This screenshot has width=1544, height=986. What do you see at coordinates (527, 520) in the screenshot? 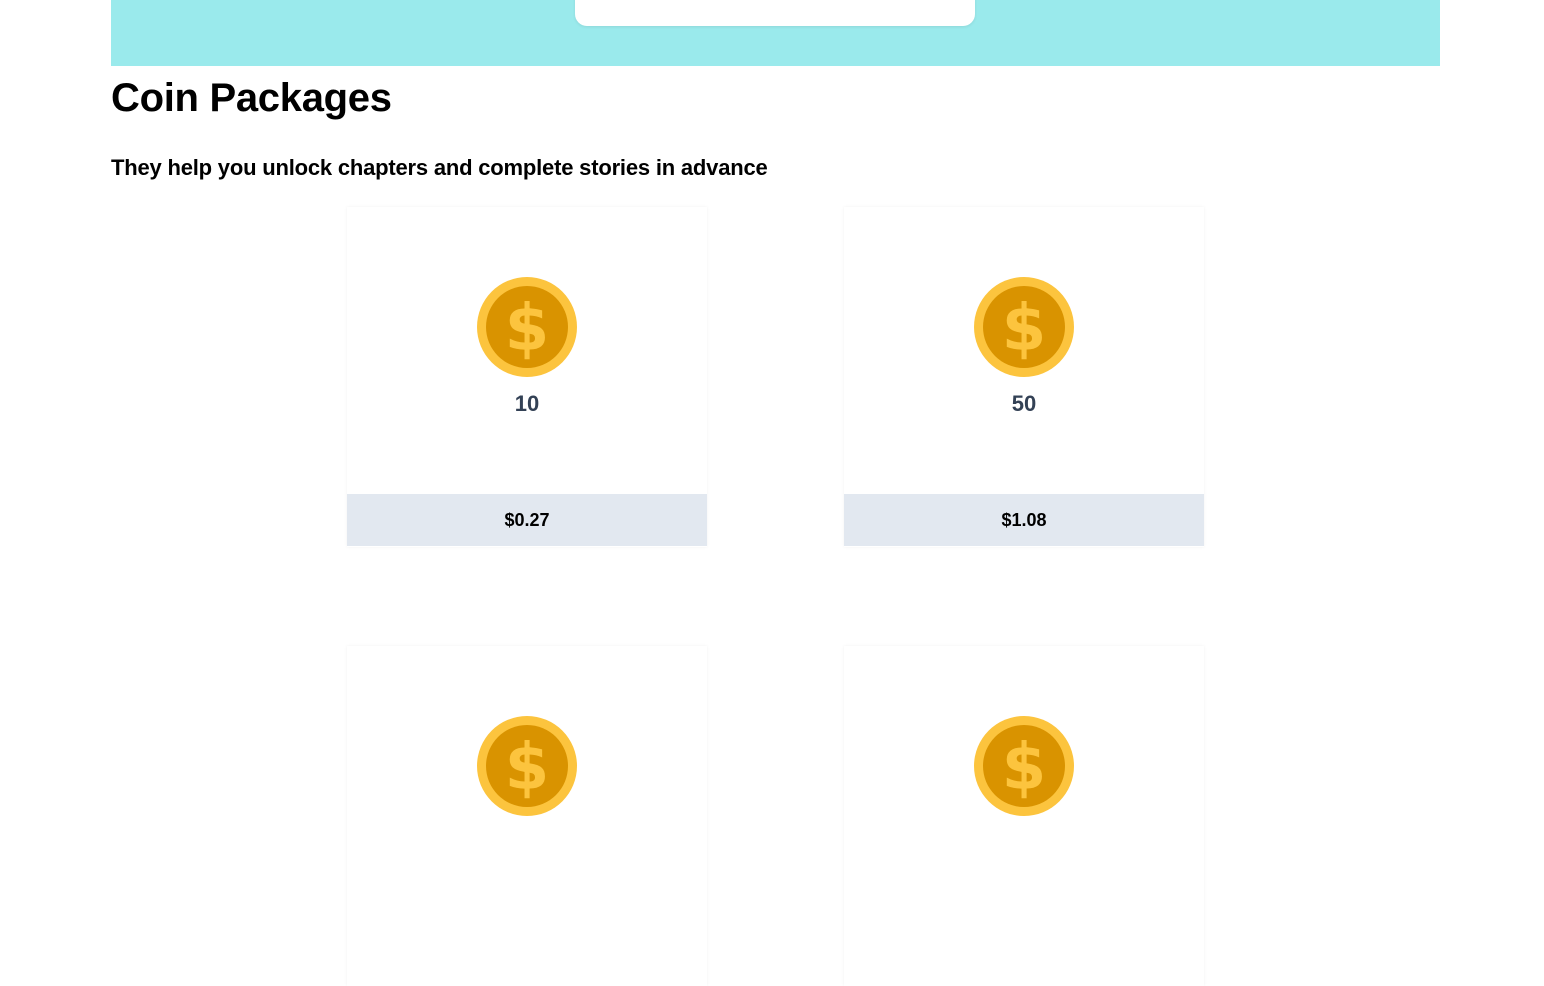
I see `price-button: $0.27` at bounding box center [527, 520].